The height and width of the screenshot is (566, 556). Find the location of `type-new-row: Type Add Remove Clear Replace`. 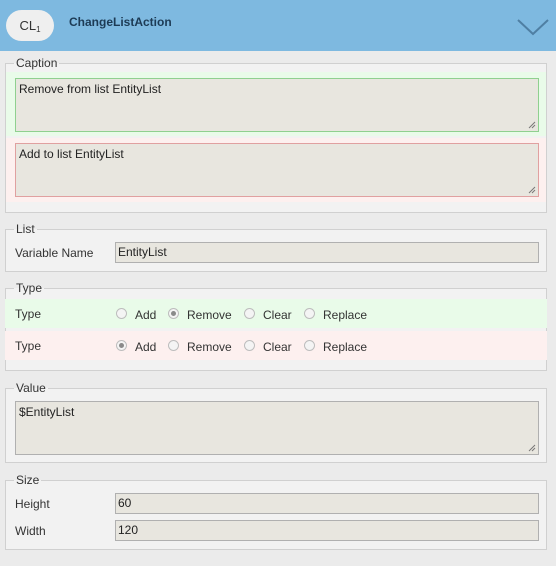

type-new-row: Type Add Remove Clear Replace is located at coordinates (276, 313).